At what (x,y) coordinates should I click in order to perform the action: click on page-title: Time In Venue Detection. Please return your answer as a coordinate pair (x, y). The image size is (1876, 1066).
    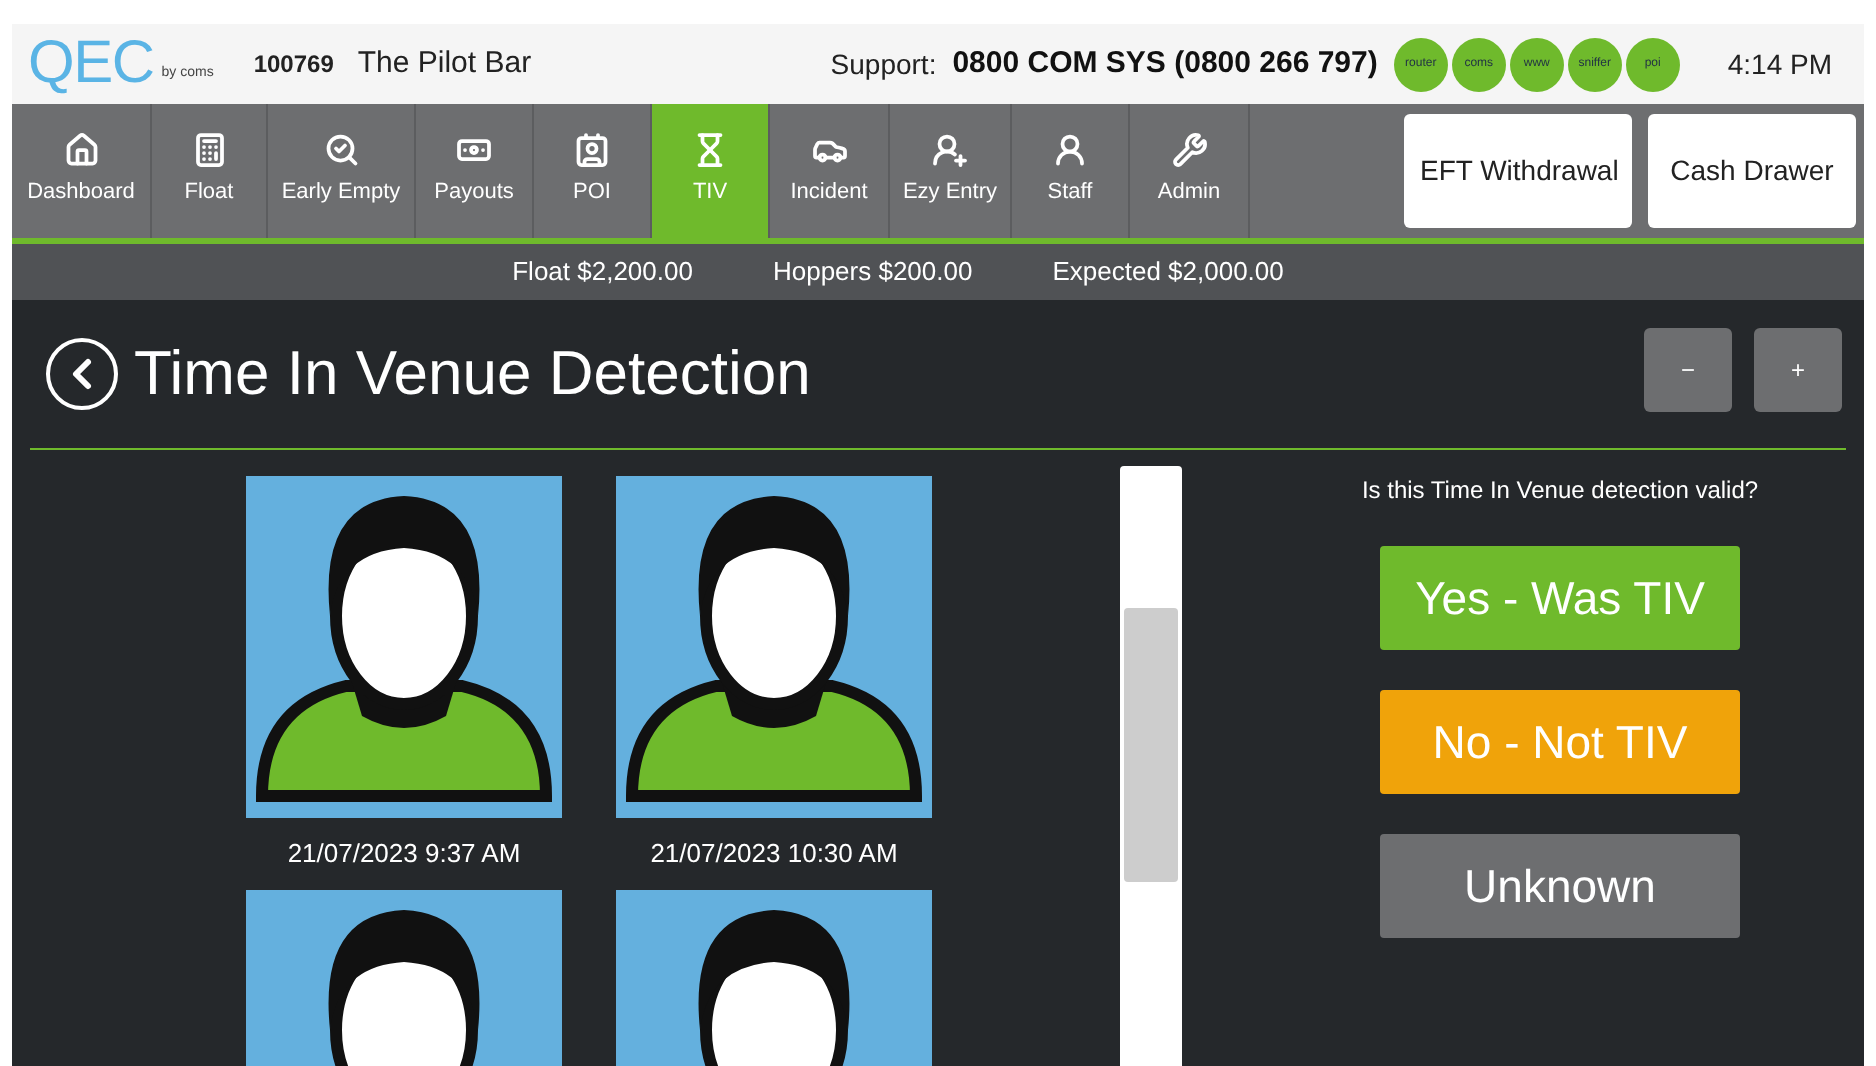
    Looking at the image, I should click on (472, 373).